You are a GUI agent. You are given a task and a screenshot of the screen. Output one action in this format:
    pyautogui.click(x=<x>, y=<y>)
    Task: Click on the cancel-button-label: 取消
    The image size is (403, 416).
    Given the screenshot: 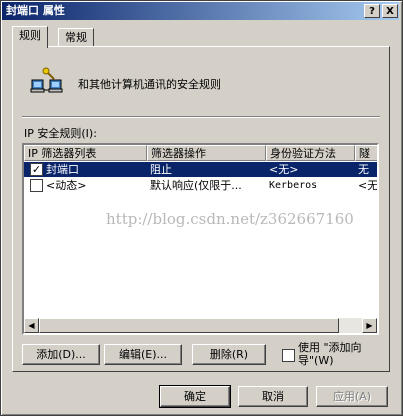 What is the action you would take?
    pyautogui.click(x=273, y=396)
    